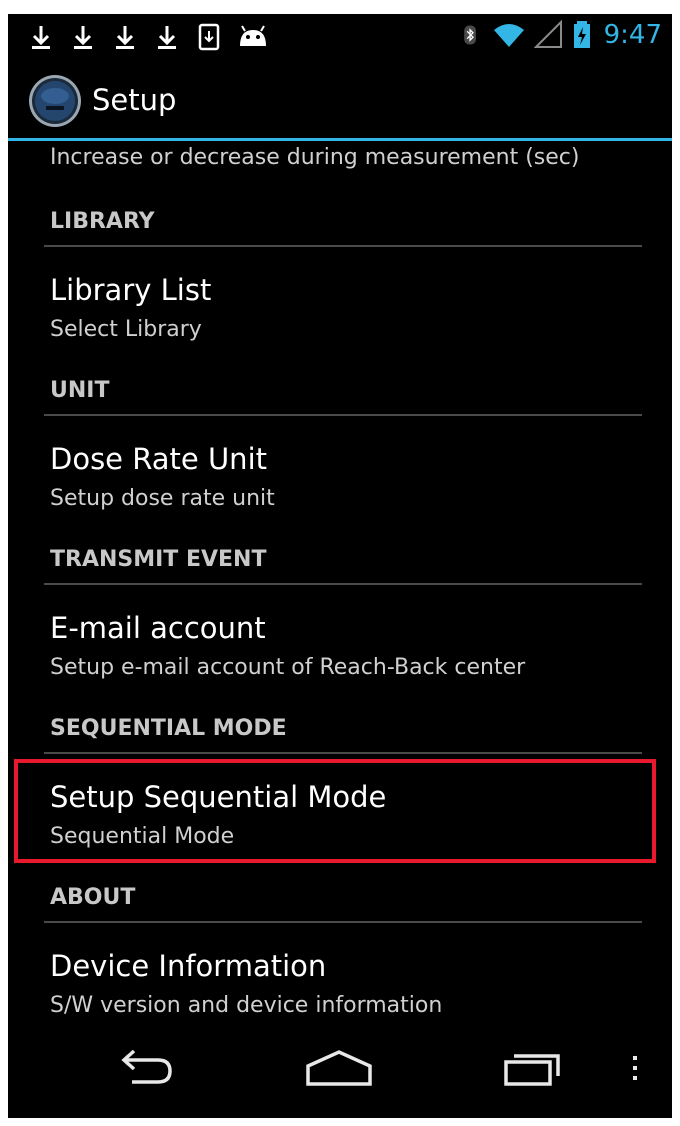  I want to click on setting-summary: Setup dose rate unit, so click(162, 498).